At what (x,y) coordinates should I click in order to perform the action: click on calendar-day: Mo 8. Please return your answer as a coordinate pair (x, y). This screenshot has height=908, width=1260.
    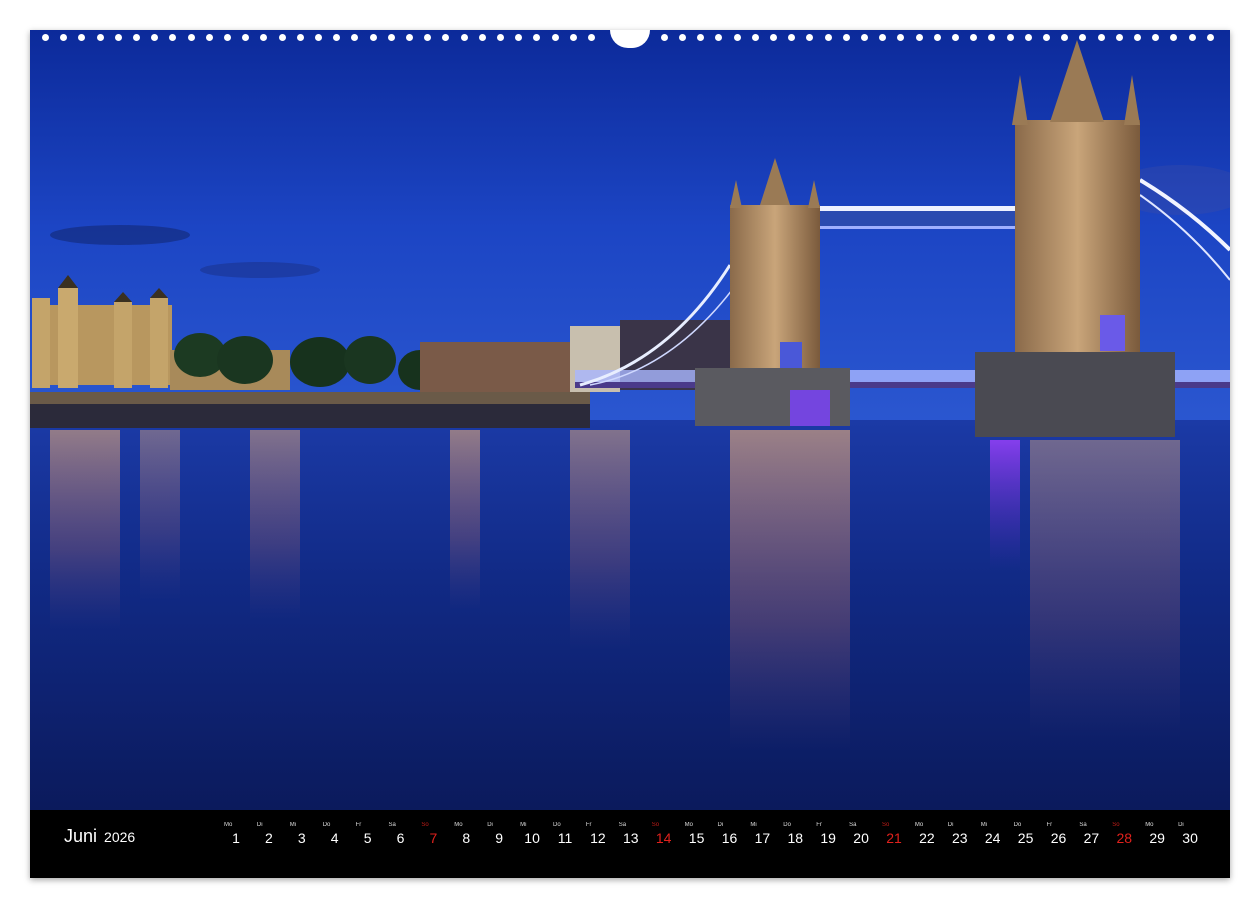
    Looking at the image, I should click on (466, 834).